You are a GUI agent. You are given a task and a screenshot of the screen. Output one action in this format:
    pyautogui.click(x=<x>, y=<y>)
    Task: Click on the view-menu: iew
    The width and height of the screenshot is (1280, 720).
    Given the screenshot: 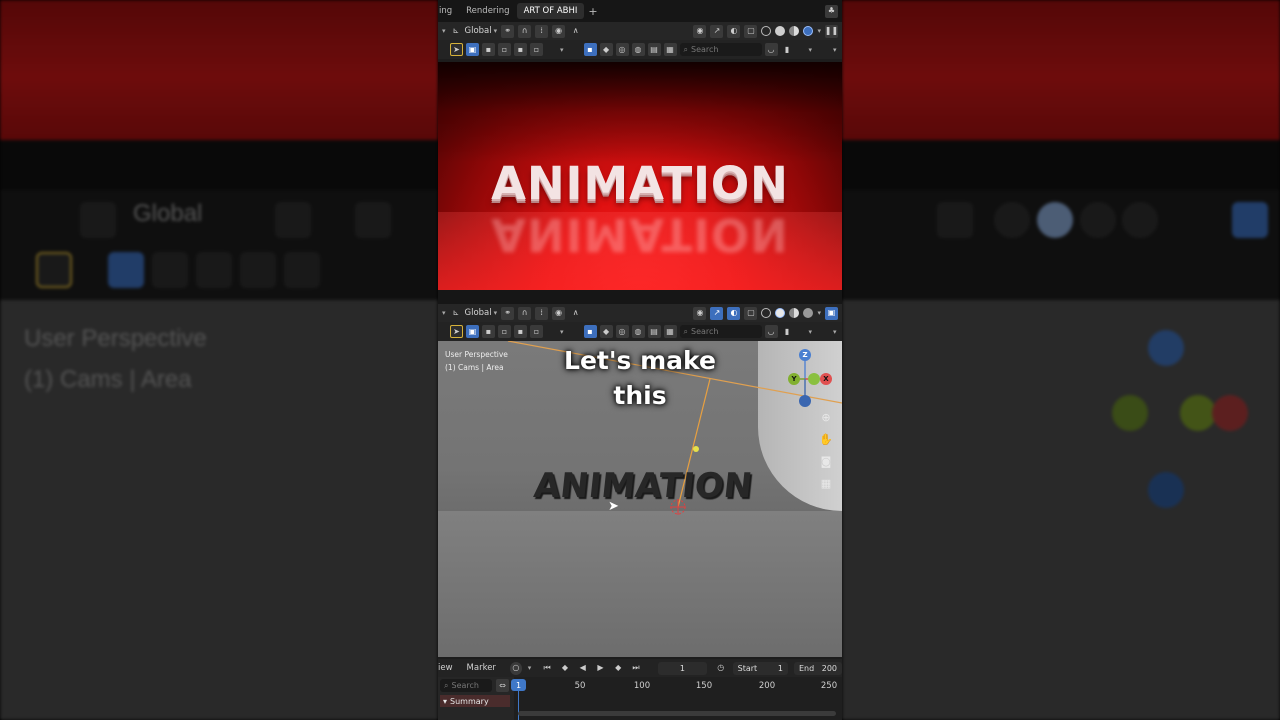 What is the action you would take?
    pyautogui.click(x=445, y=668)
    